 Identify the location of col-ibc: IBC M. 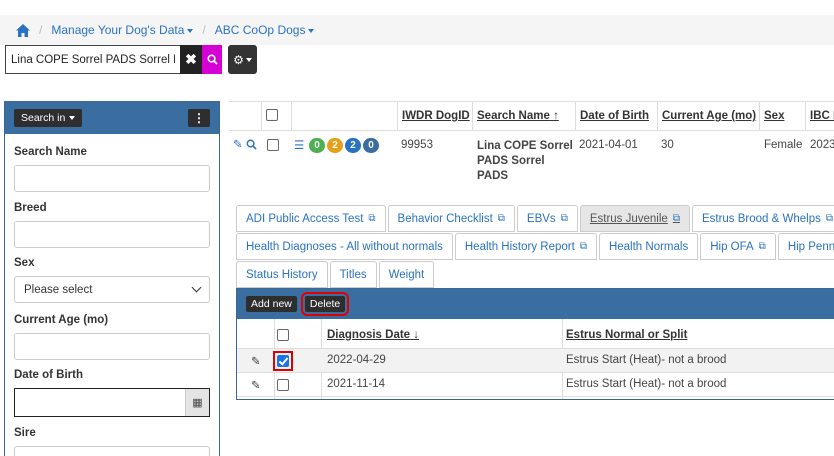
(819, 116).